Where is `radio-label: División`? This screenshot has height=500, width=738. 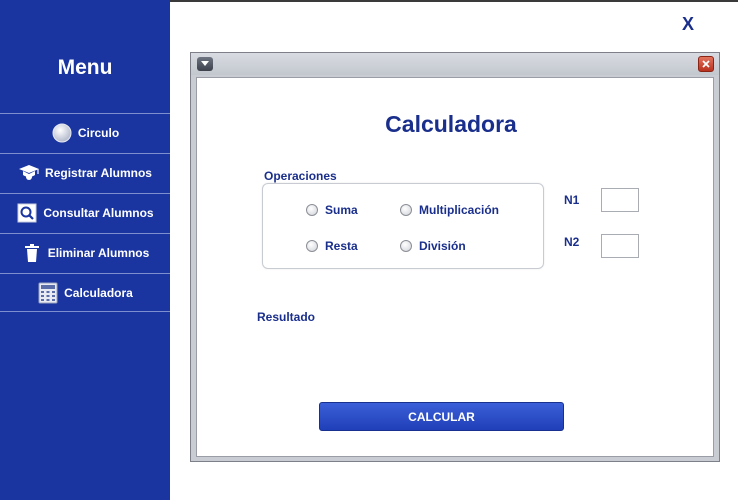
radio-label: División is located at coordinates (442, 246).